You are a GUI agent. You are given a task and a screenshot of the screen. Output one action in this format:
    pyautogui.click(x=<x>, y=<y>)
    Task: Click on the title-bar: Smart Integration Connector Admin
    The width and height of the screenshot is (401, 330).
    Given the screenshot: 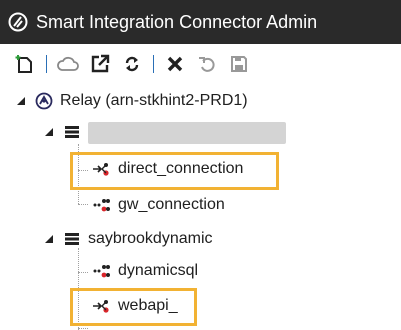 What is the action you would take?
    pyautogui.click(x=200, y=22)
    